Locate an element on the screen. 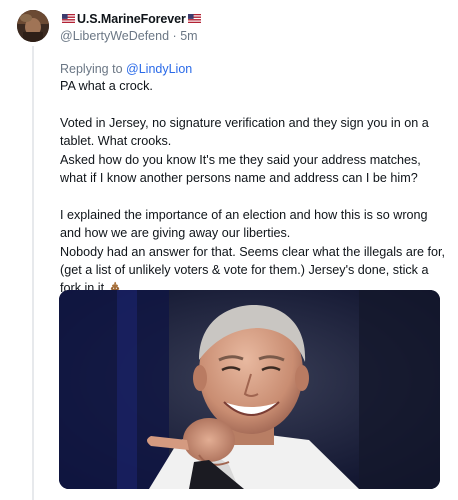  replying-to: Replying to @LindyLion is located at coordinates (126, 69).